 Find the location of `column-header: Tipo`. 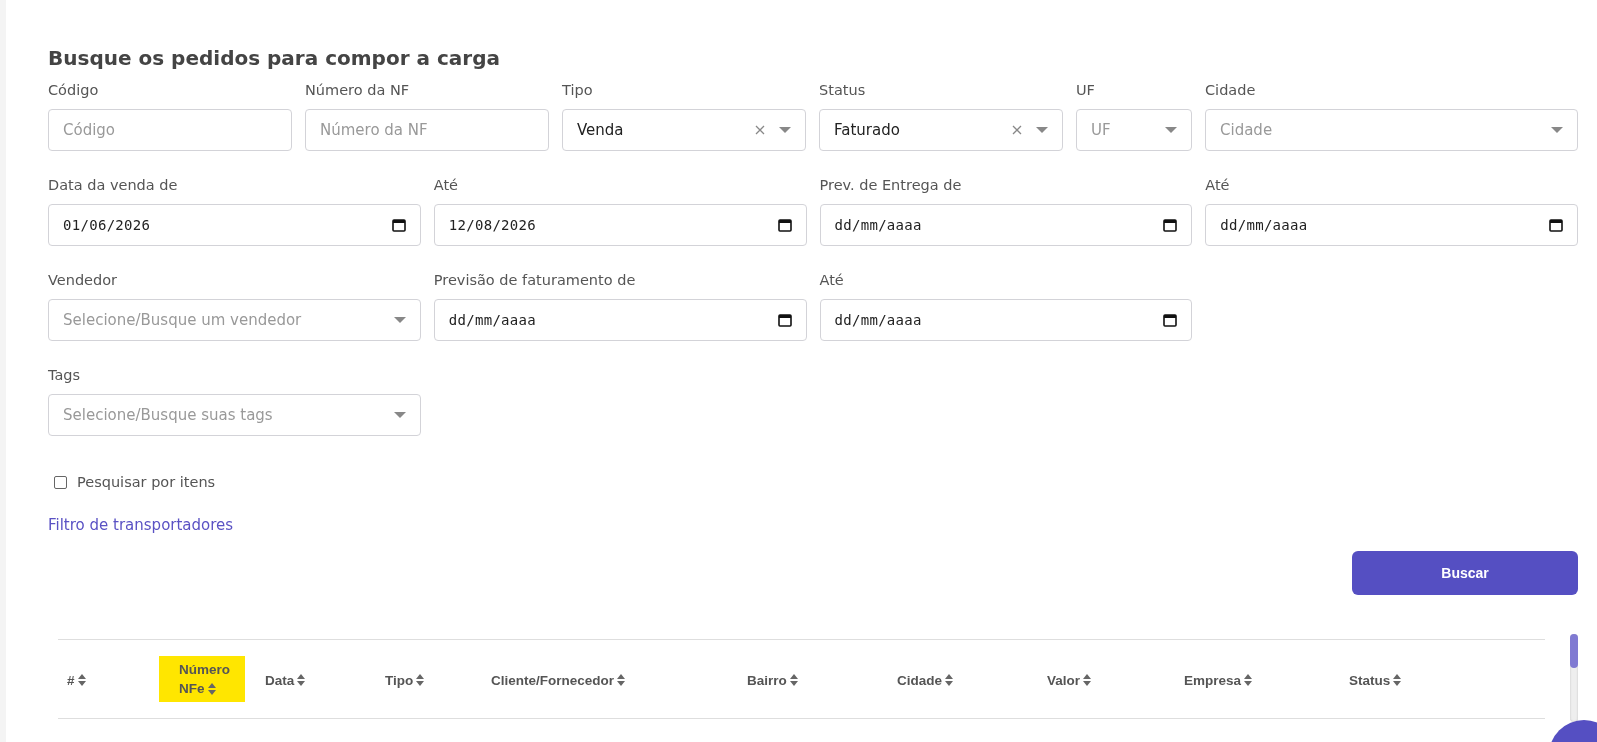

column-header: Tipo is located at coordinates (405, 680).